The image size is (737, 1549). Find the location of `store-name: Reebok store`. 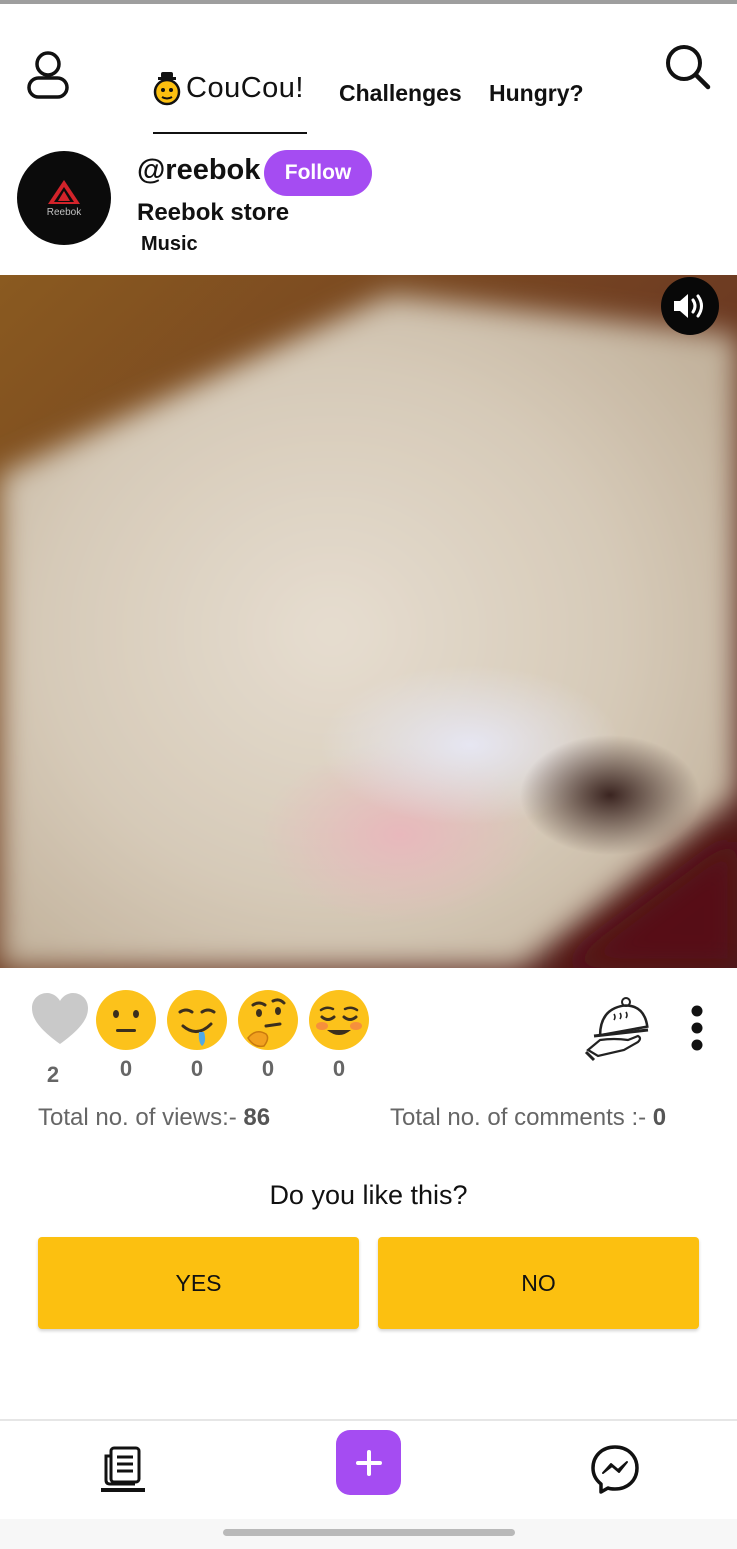

store-name: Reebok store is located at coordinates (213, 212).